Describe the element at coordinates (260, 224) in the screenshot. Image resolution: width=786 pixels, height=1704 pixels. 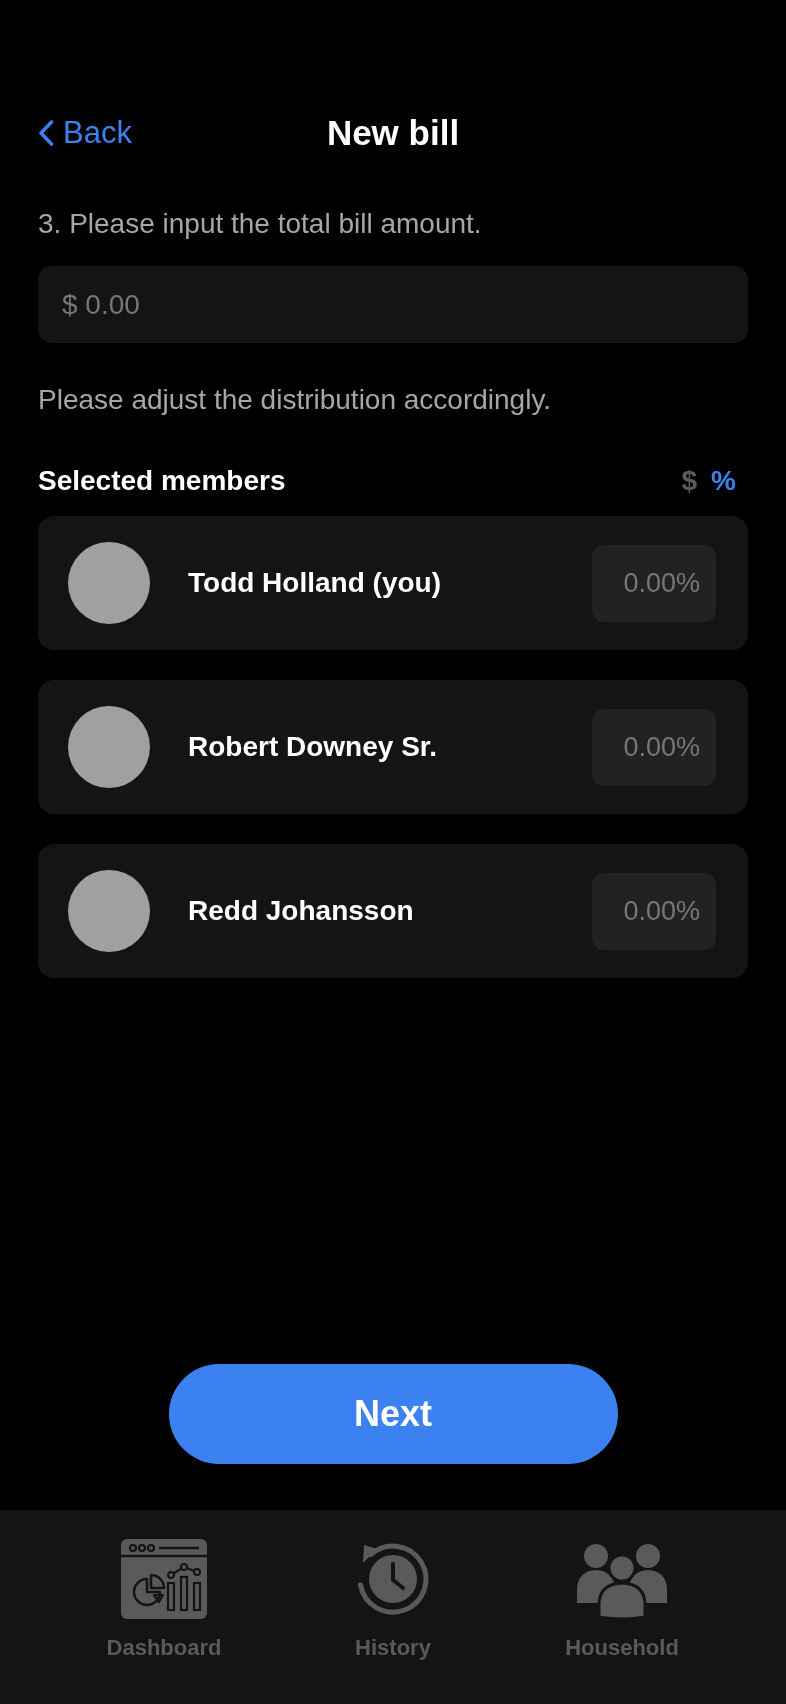
I see `step-prompt: 3. Please input the total bill amount.` at that location.